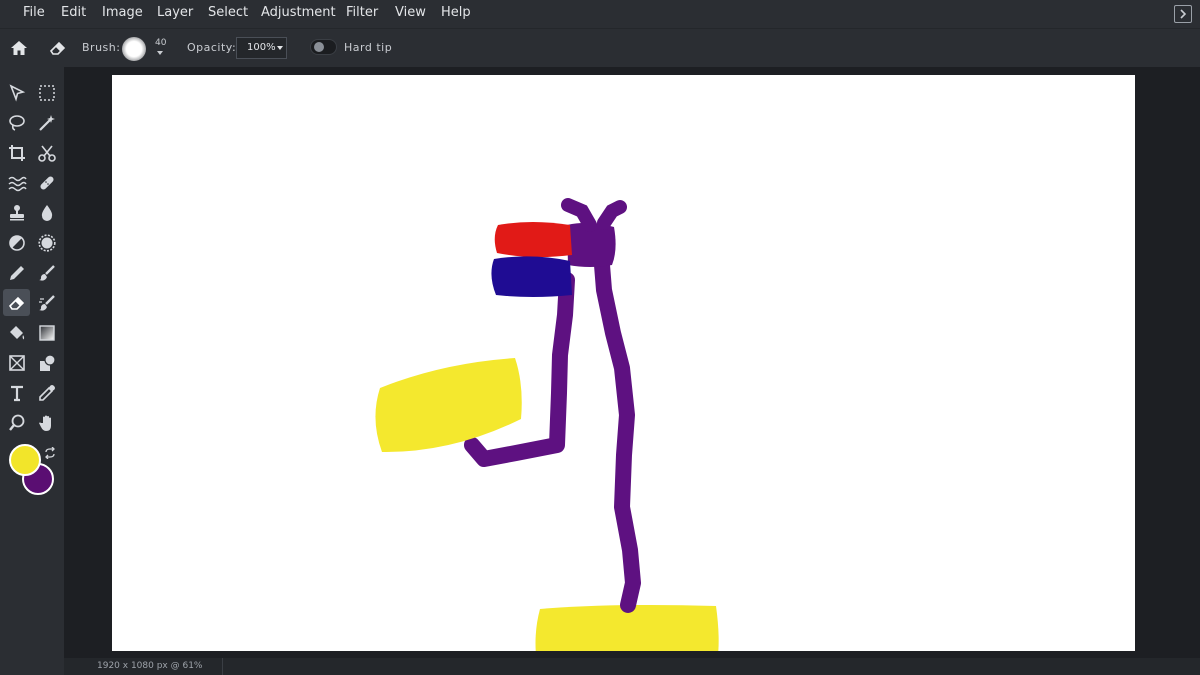  I want to click on frame-button, so click(16, 362).